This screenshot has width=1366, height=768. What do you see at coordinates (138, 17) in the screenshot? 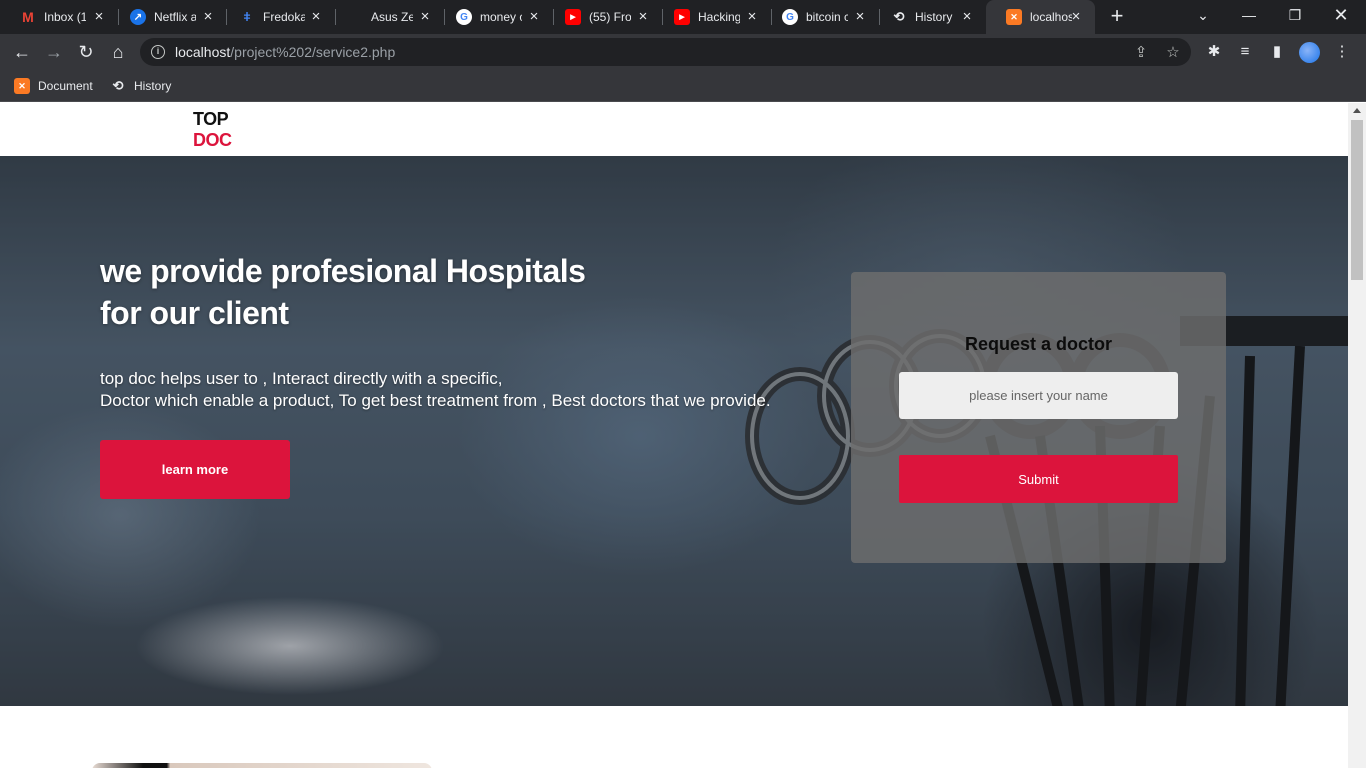
I see `trend-icon: ↗` at bounding box center [138, 17].